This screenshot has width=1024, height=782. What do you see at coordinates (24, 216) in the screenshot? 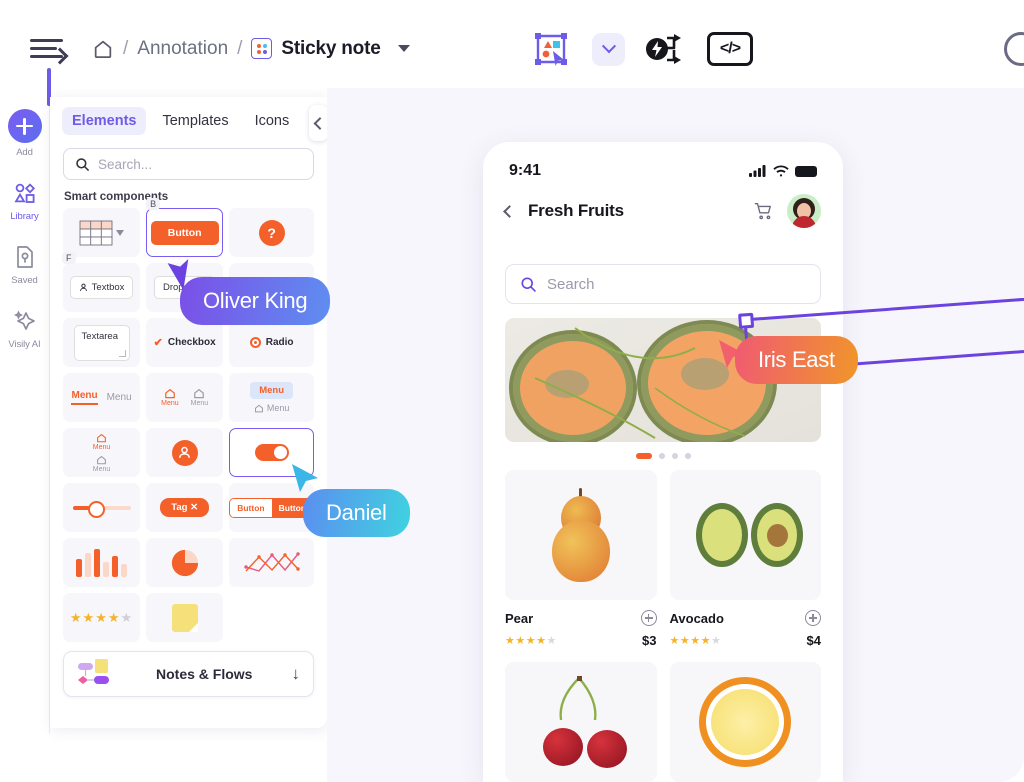
I see `sidebar-item-label: Library` at bounding box center [24, 216].